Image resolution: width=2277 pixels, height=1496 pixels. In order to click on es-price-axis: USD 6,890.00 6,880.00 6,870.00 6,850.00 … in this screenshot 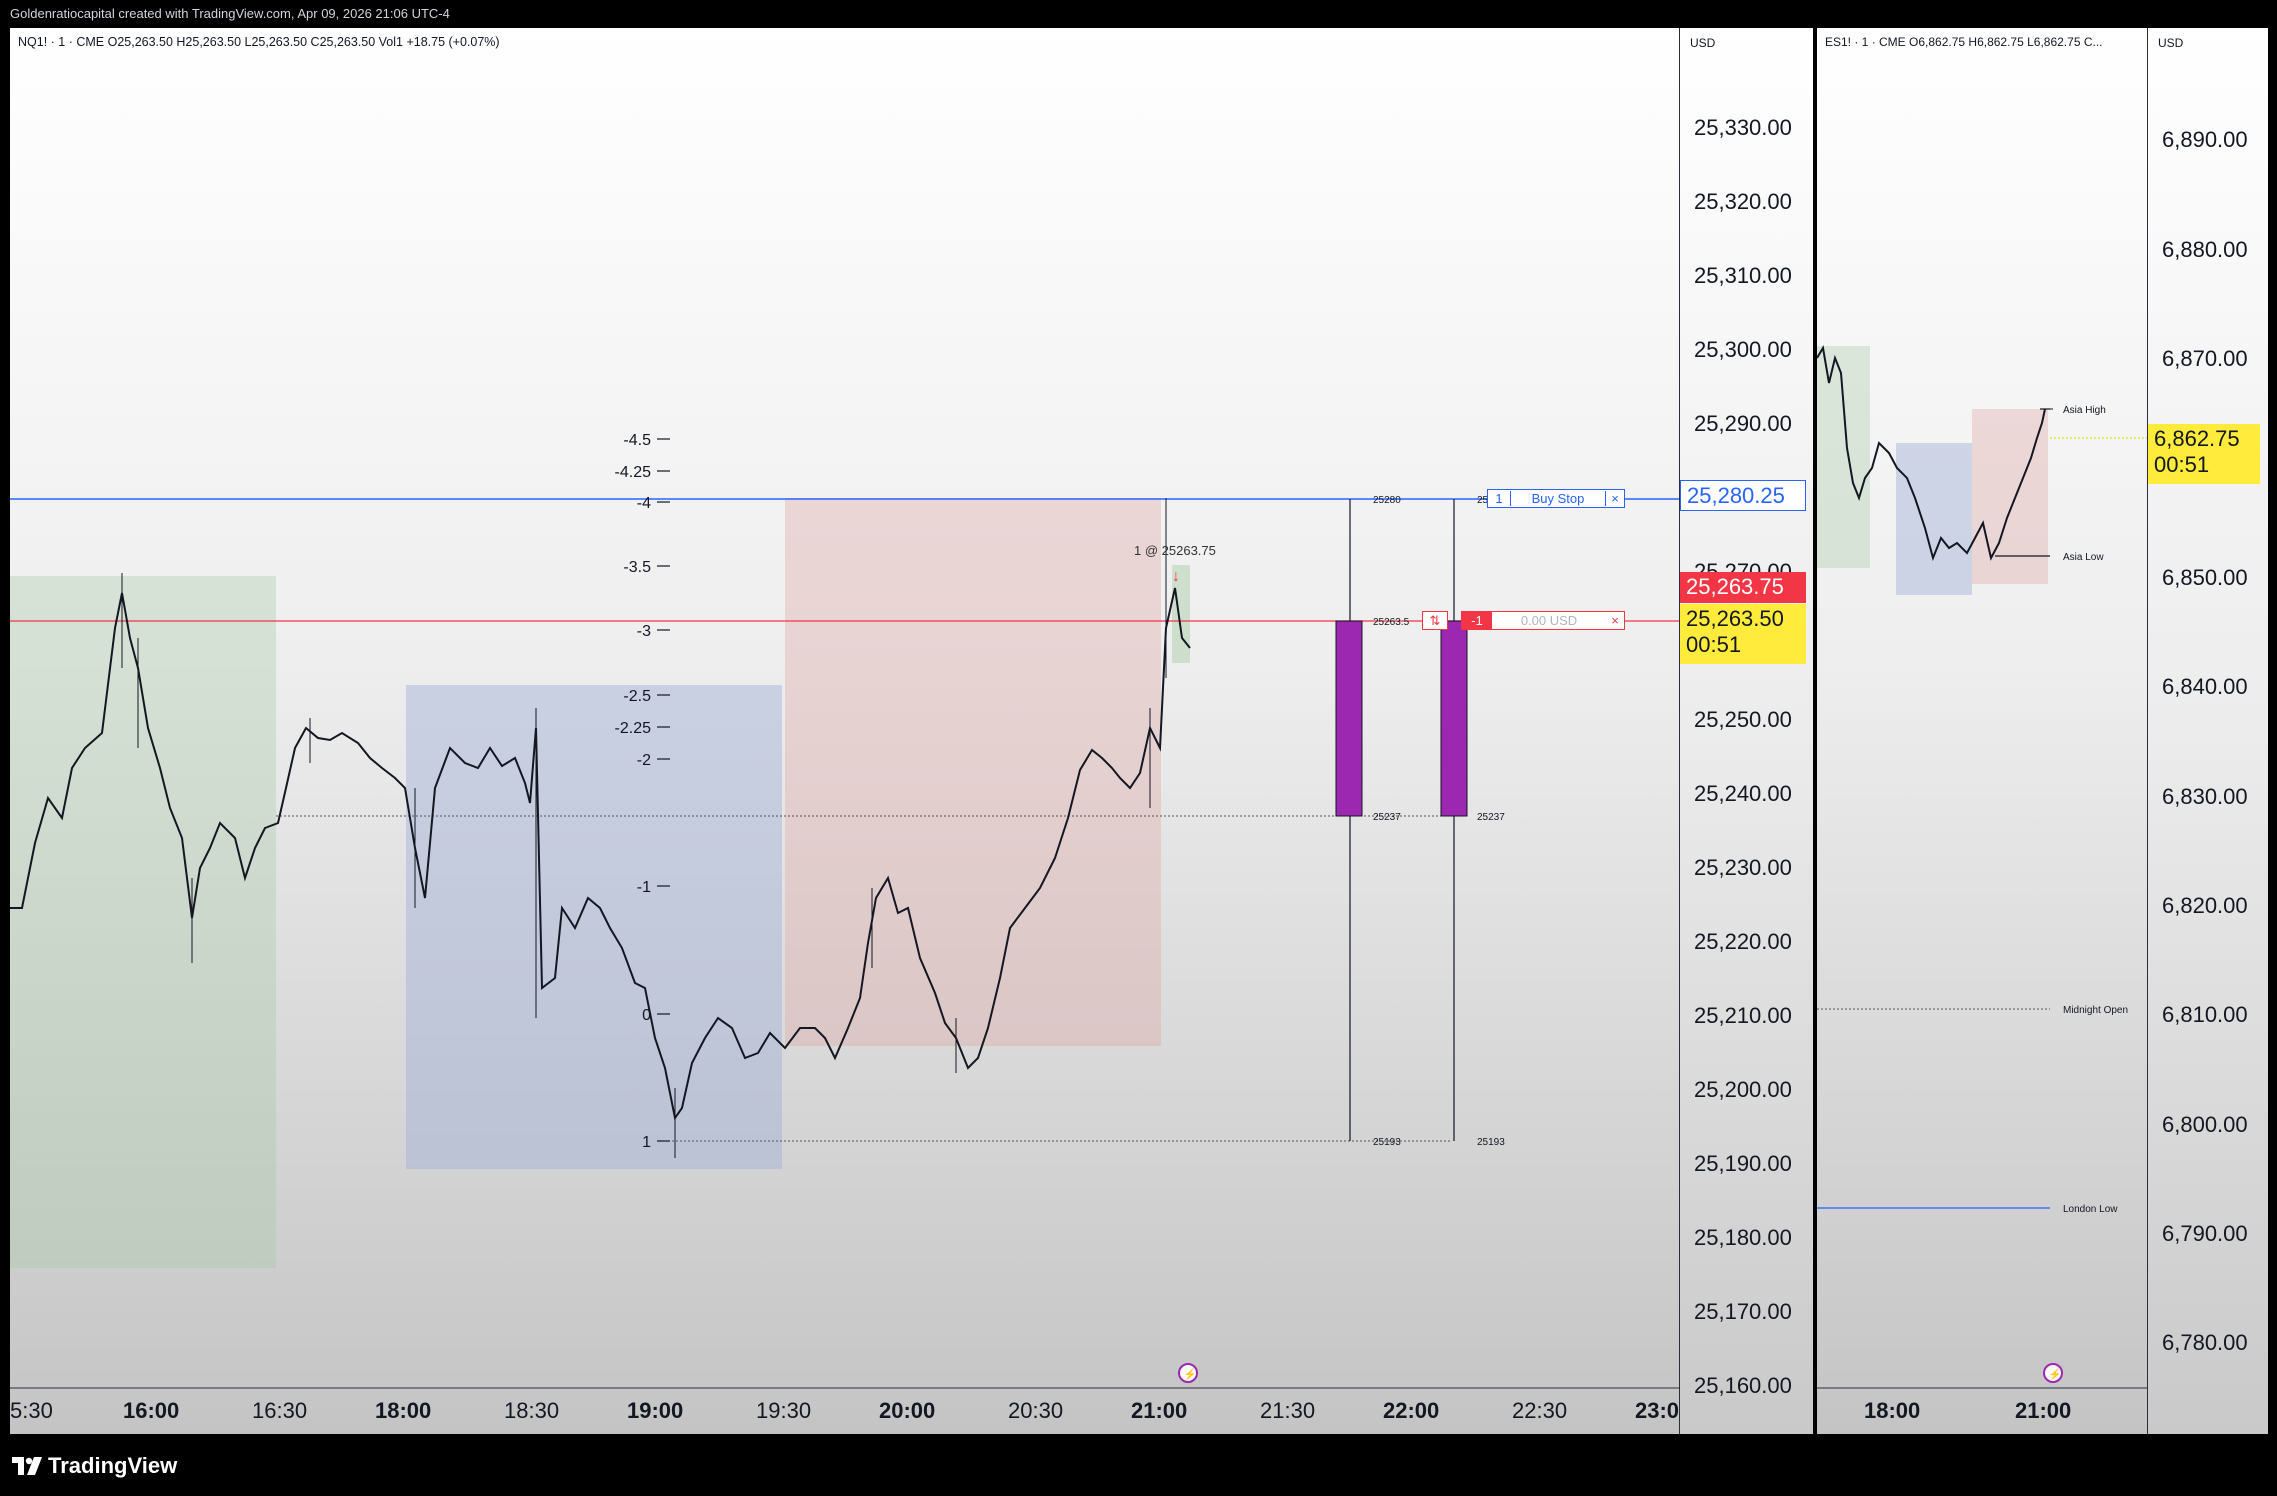, I will do `click(2207, 731)`.